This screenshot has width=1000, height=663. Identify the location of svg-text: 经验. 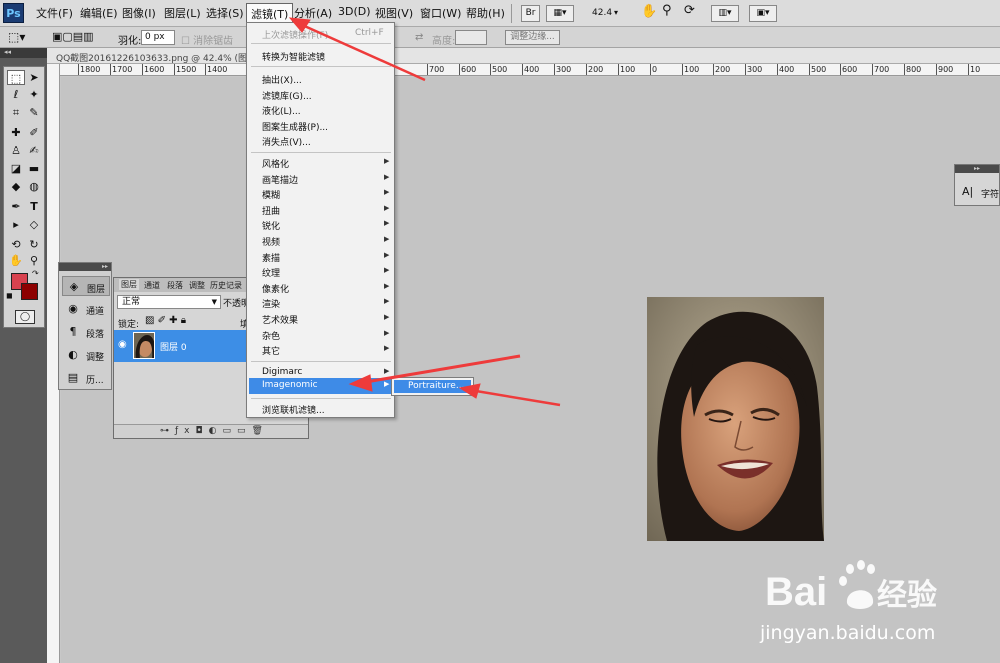
(907, 595).